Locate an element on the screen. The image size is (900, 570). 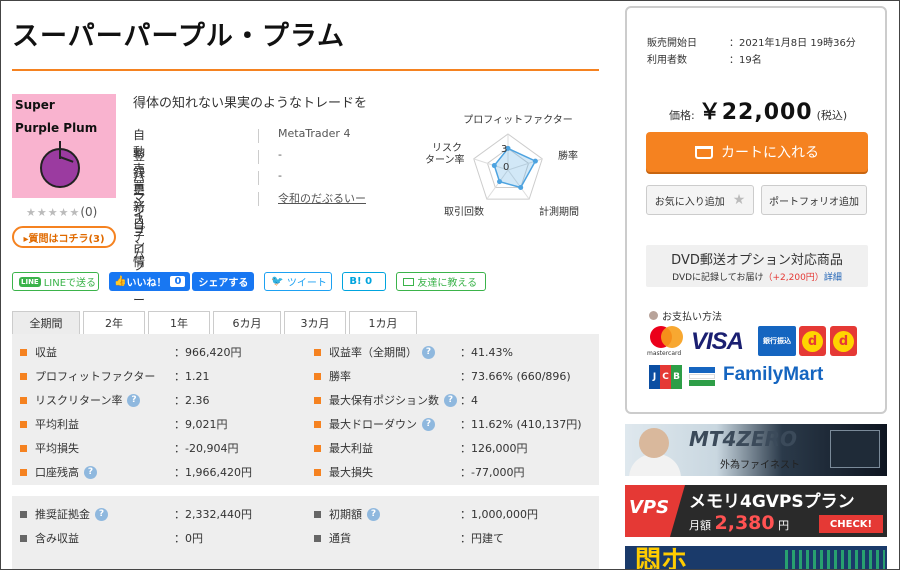
sale-start: 販売開始日 ：2021年1月8日 19時36分 is located at coordinates (751, 41).